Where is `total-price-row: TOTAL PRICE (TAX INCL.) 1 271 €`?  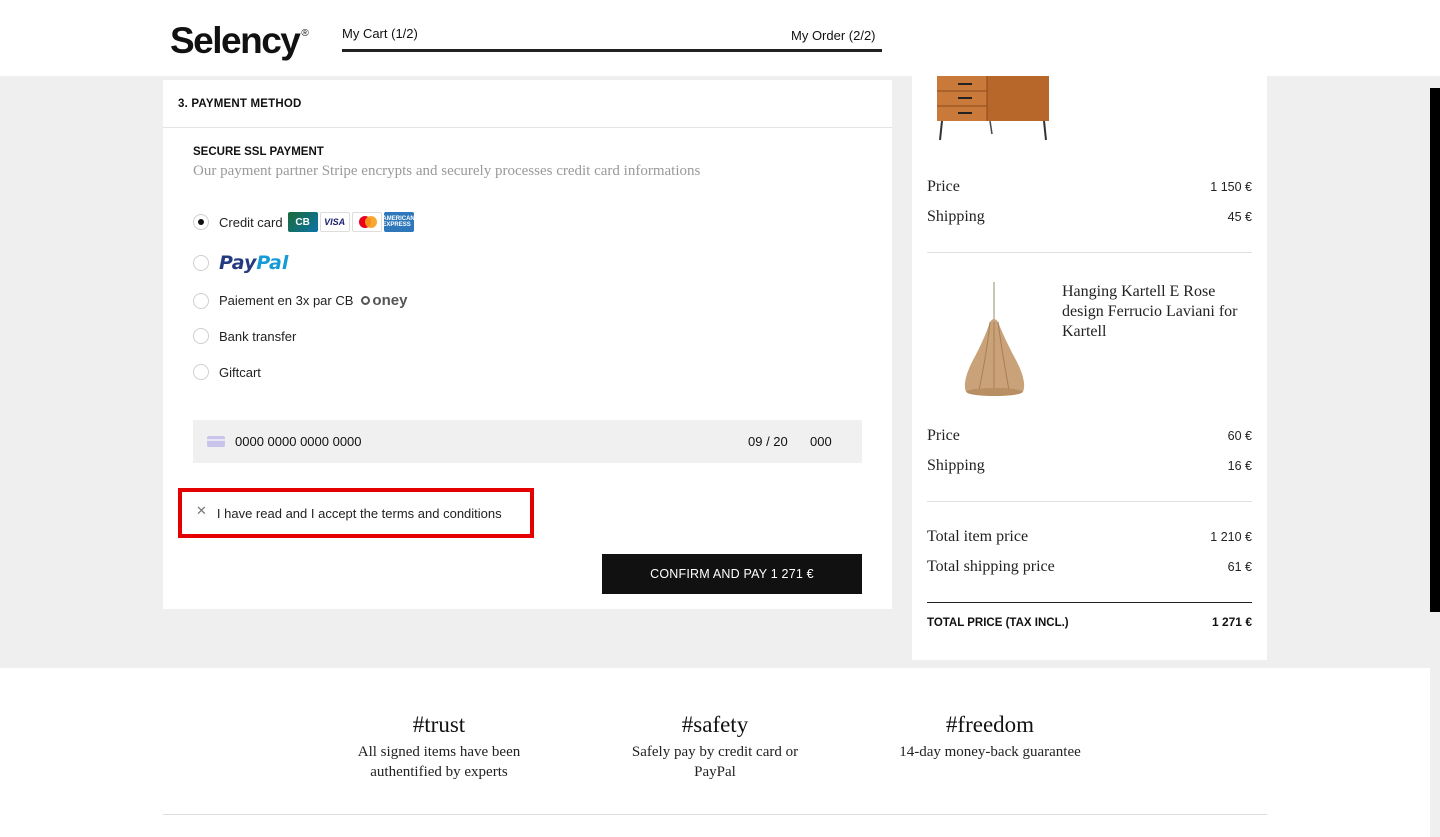 total-price-row: TOTAL PRICE (TAX INCL.) 1 271 € is located at coordinates (1089, 622).